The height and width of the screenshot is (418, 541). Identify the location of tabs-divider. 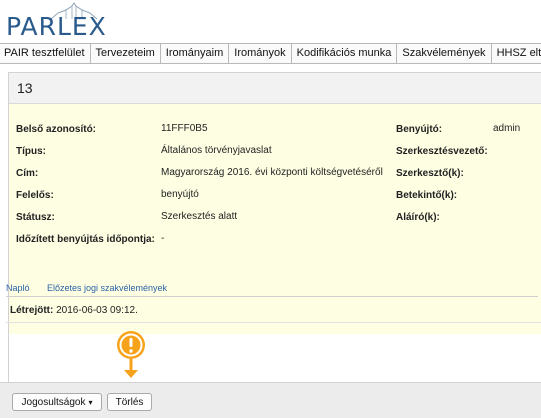
(272, 296).